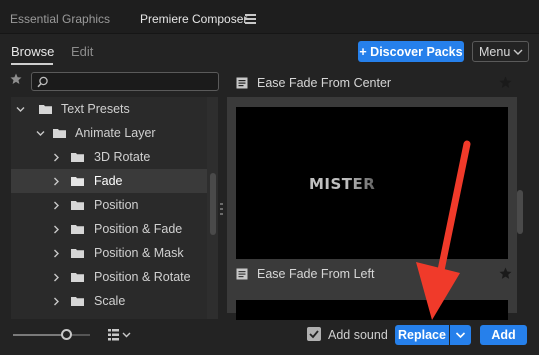  What do you see at coordinates (82, 51) in the screenshot?
I see `tab-edit: Edit` at bounding box center [82, 51].